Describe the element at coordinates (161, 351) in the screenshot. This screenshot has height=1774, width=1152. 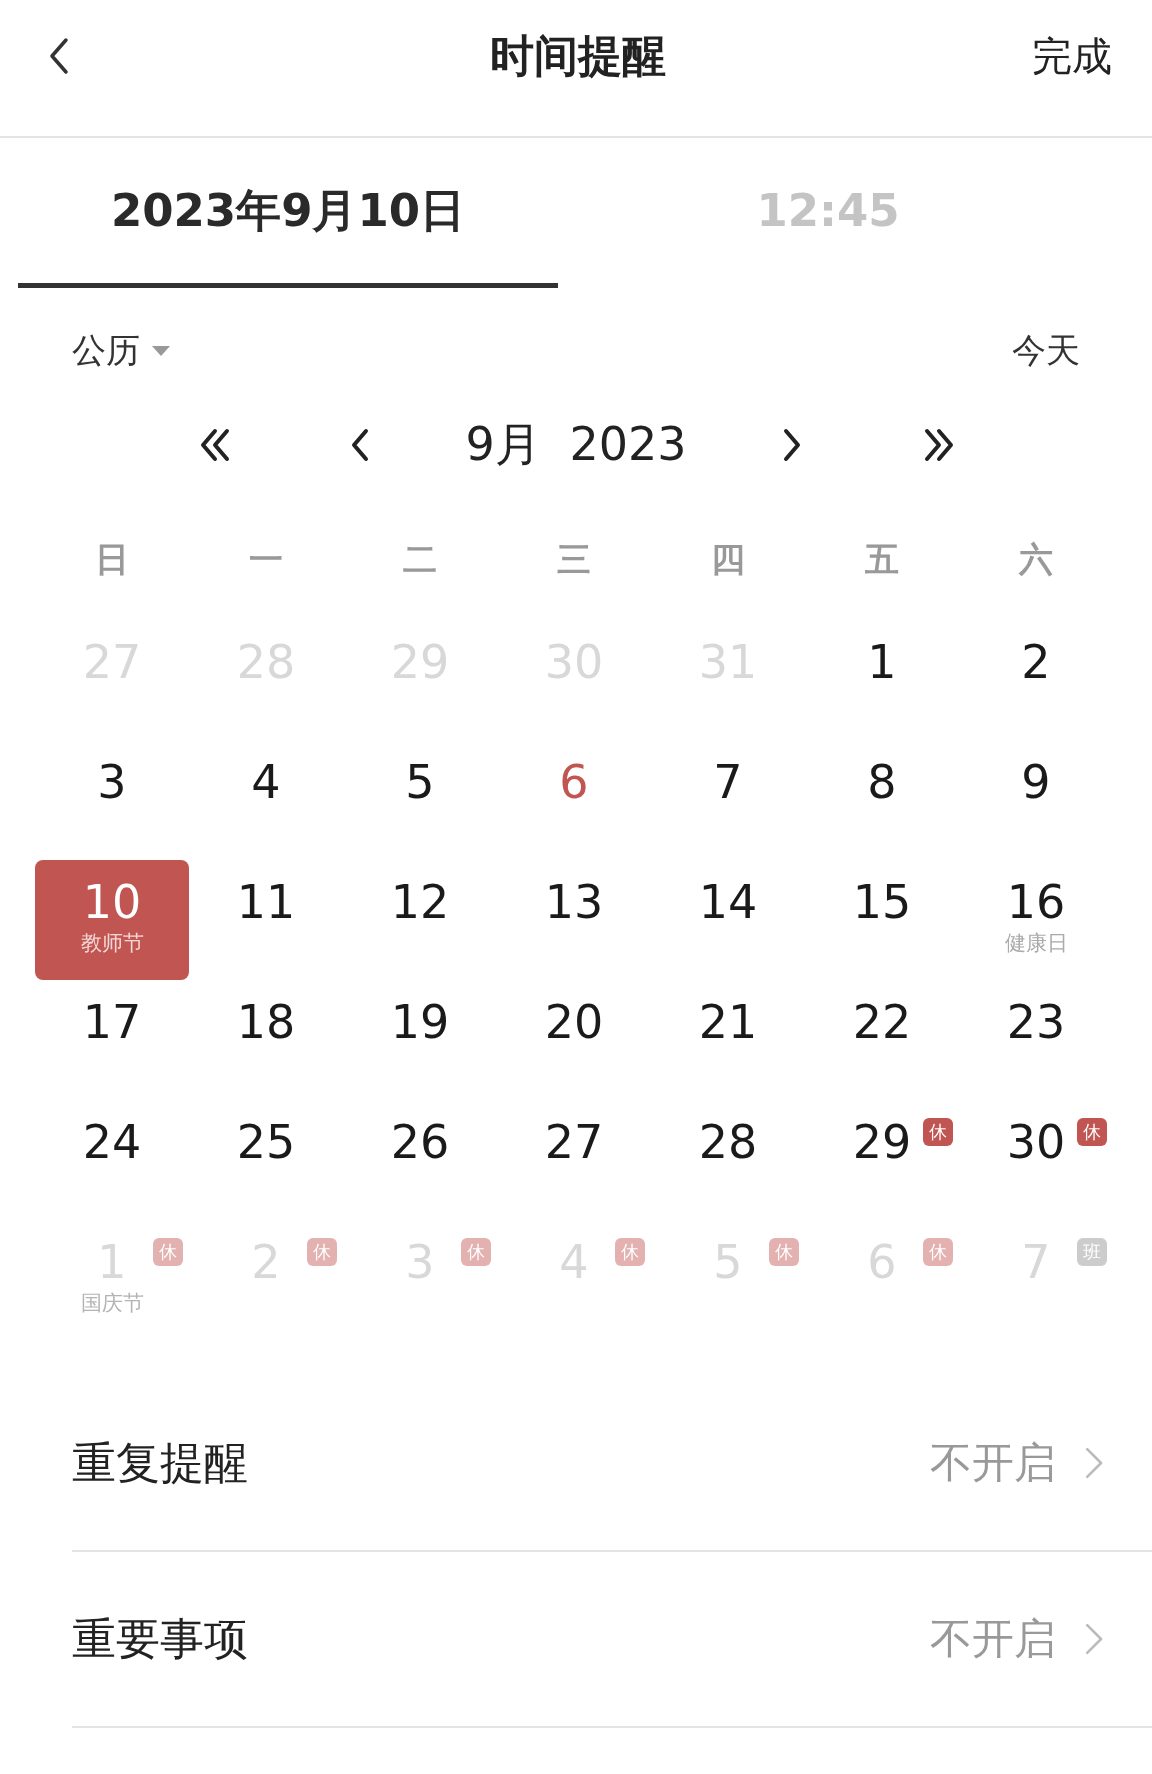
I see `caret-icon` at that location.